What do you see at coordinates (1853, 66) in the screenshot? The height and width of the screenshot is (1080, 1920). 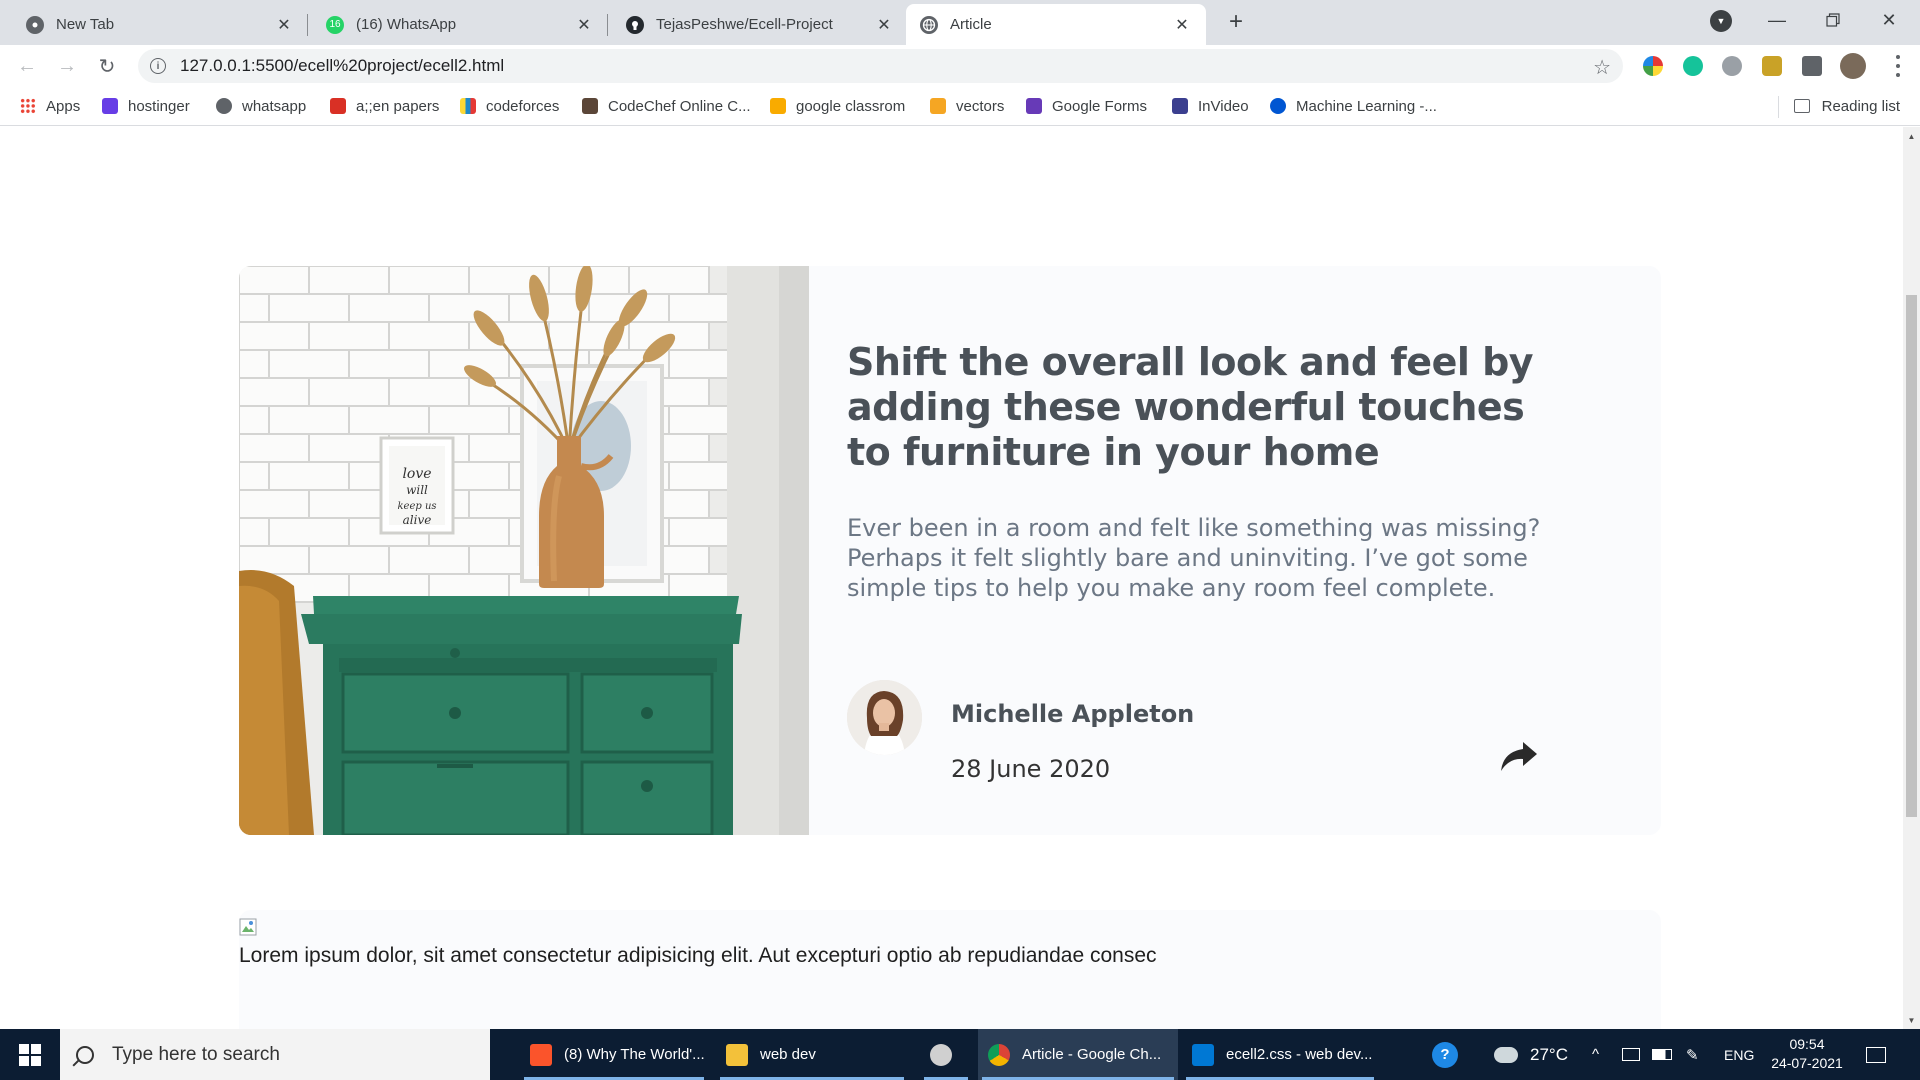 I see `profile-avatar` at bounding box center [1853, 66].